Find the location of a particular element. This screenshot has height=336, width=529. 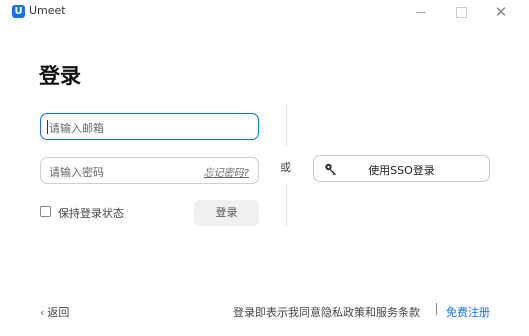

app-logo-icon: U is located at coordinates (18, 11).